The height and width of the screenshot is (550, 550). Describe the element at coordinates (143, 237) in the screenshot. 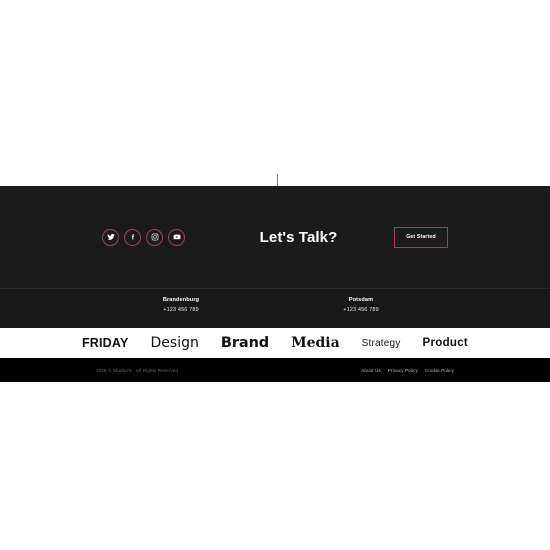

I see `social-links` at that location.